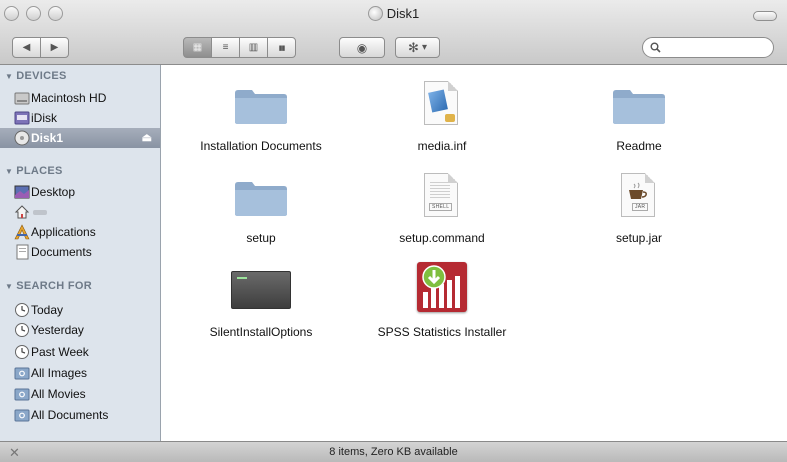  I want to click on icon-view-icon: ▦, so click(197, 47).